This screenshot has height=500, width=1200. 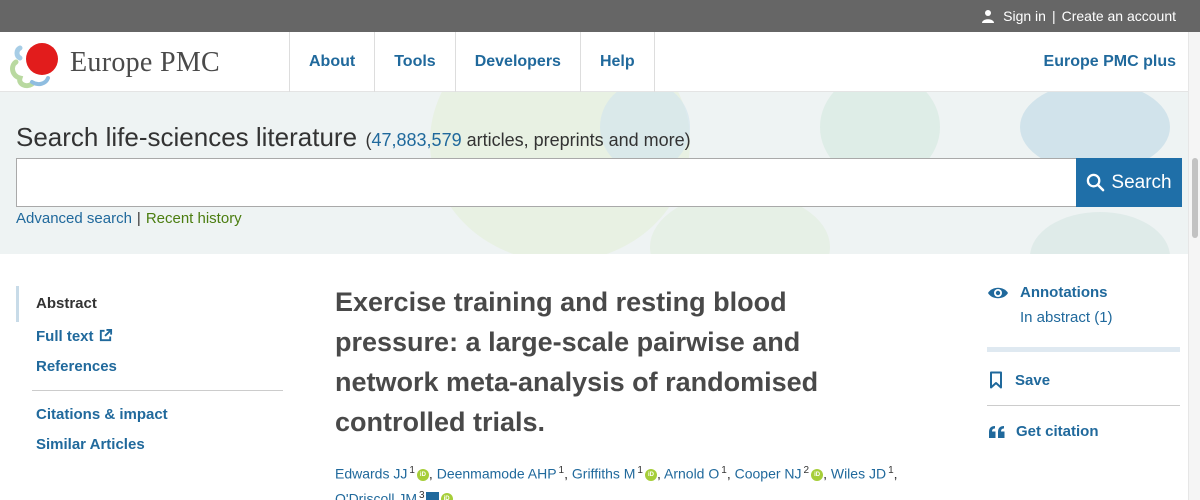 I want to click on search-icon, so click(x=1096, y=182).